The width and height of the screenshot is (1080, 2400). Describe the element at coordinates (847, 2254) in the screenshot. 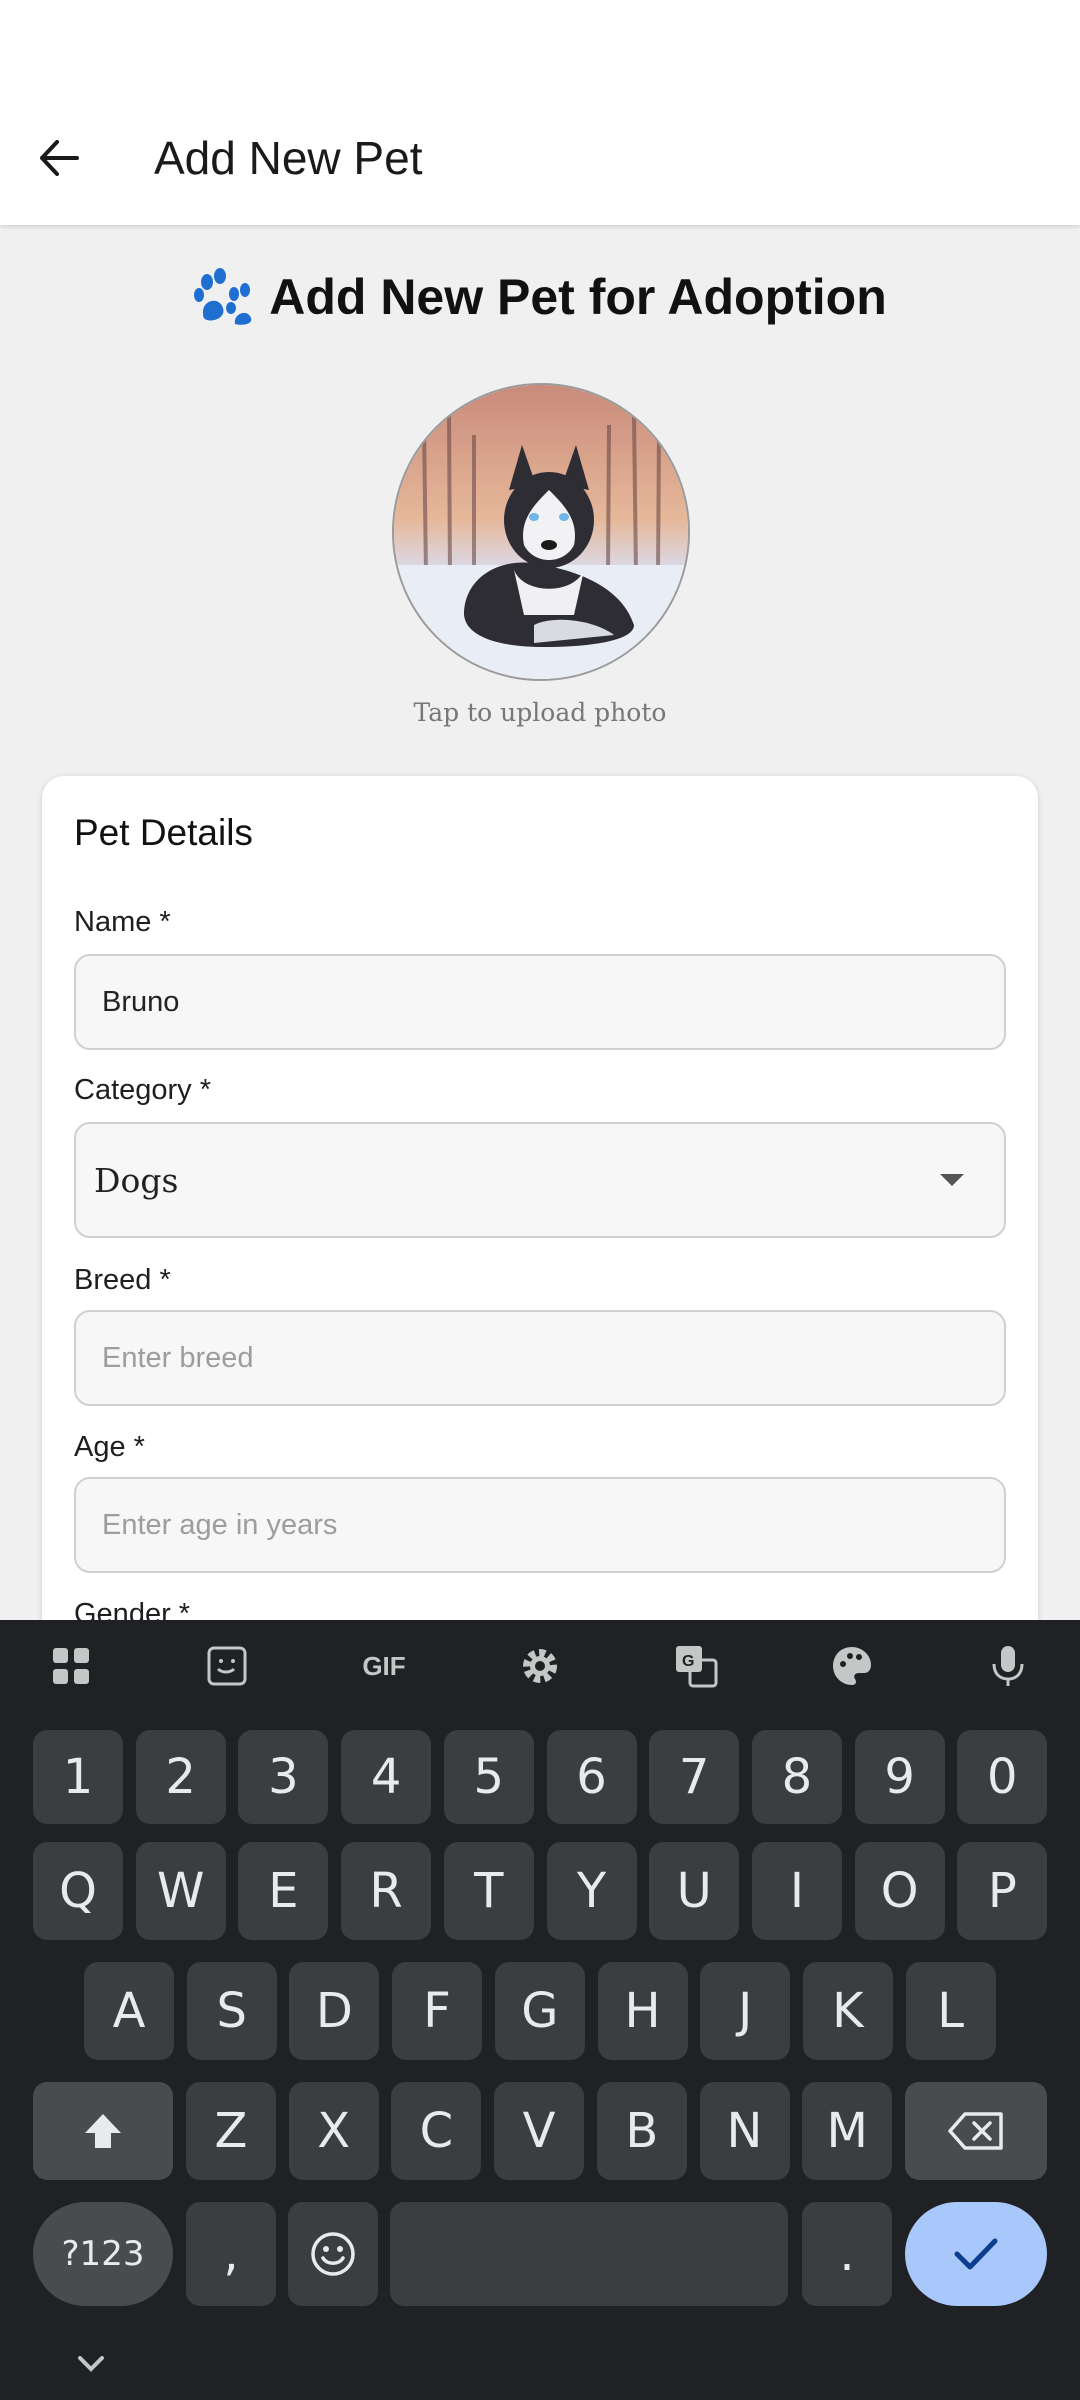

I see `period-key: .` at that location.